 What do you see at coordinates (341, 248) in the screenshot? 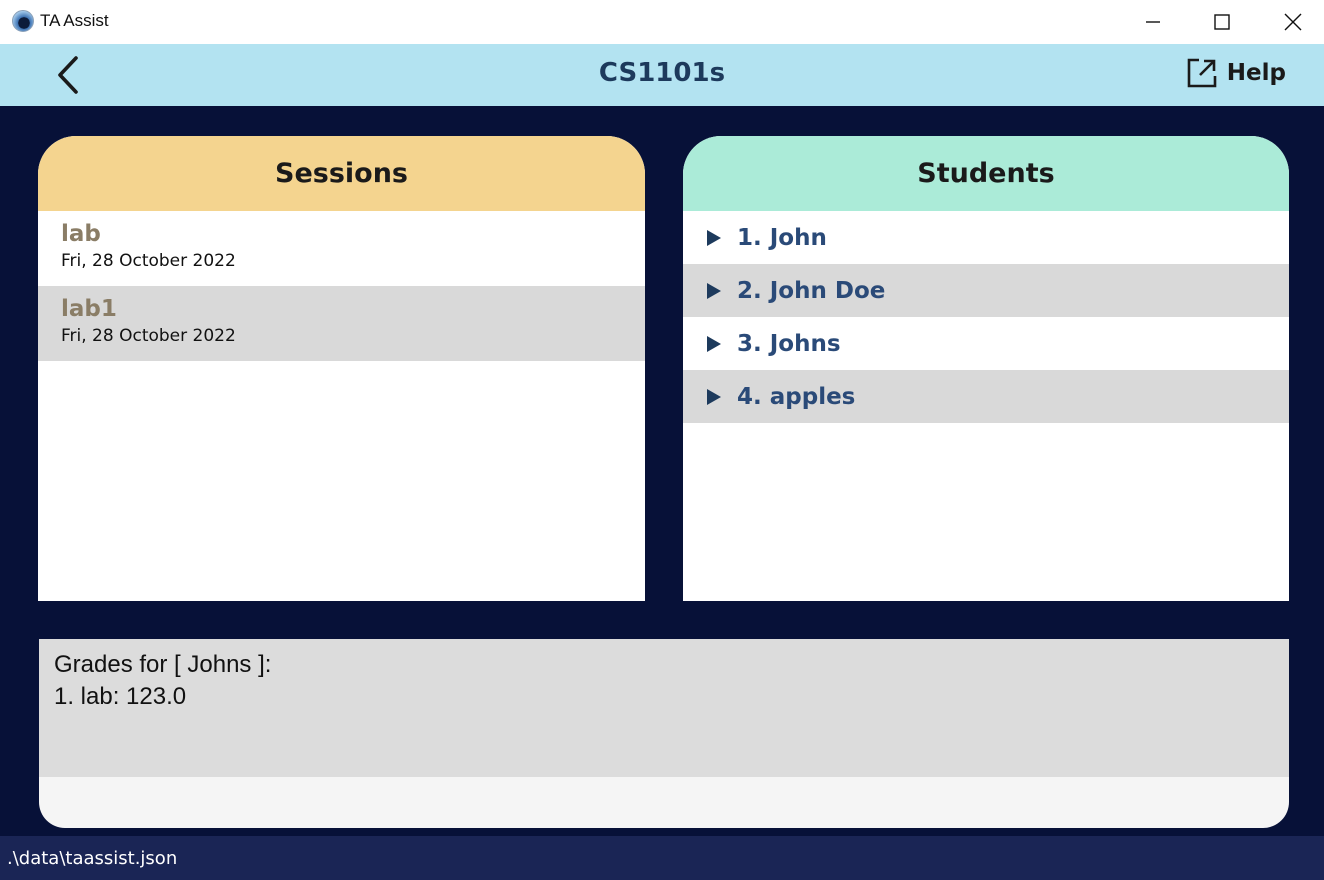
I see `session-list-item: lab Fri, 28 October 2022` at bounding box center [341, 248].